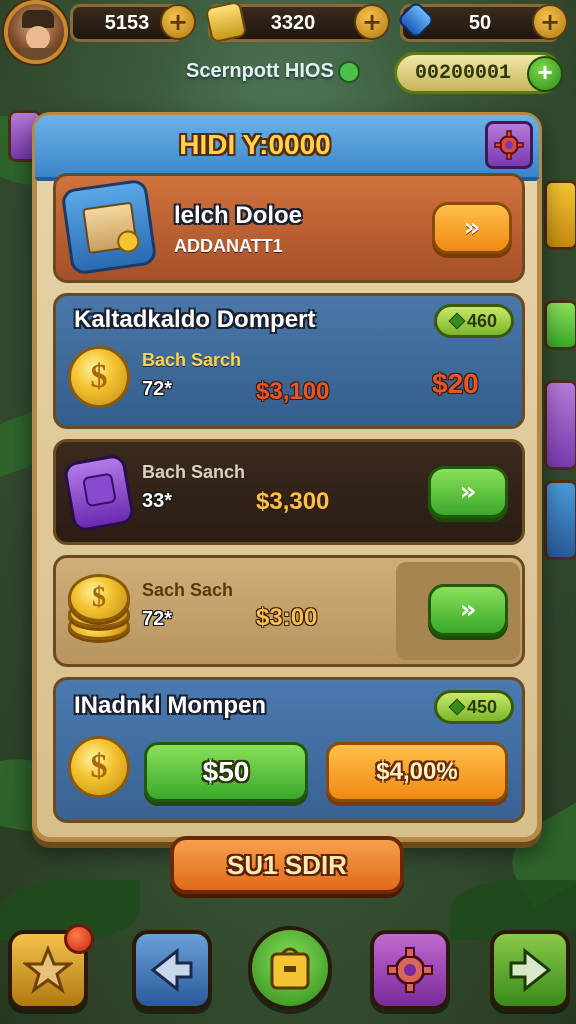 The width and height of the screenshot is (576, 1024). What do you see at coordinates (170, 705) in the screenshot?
I see `section-d-title: INadnkl Mompen` at bounding box center [170, 705].